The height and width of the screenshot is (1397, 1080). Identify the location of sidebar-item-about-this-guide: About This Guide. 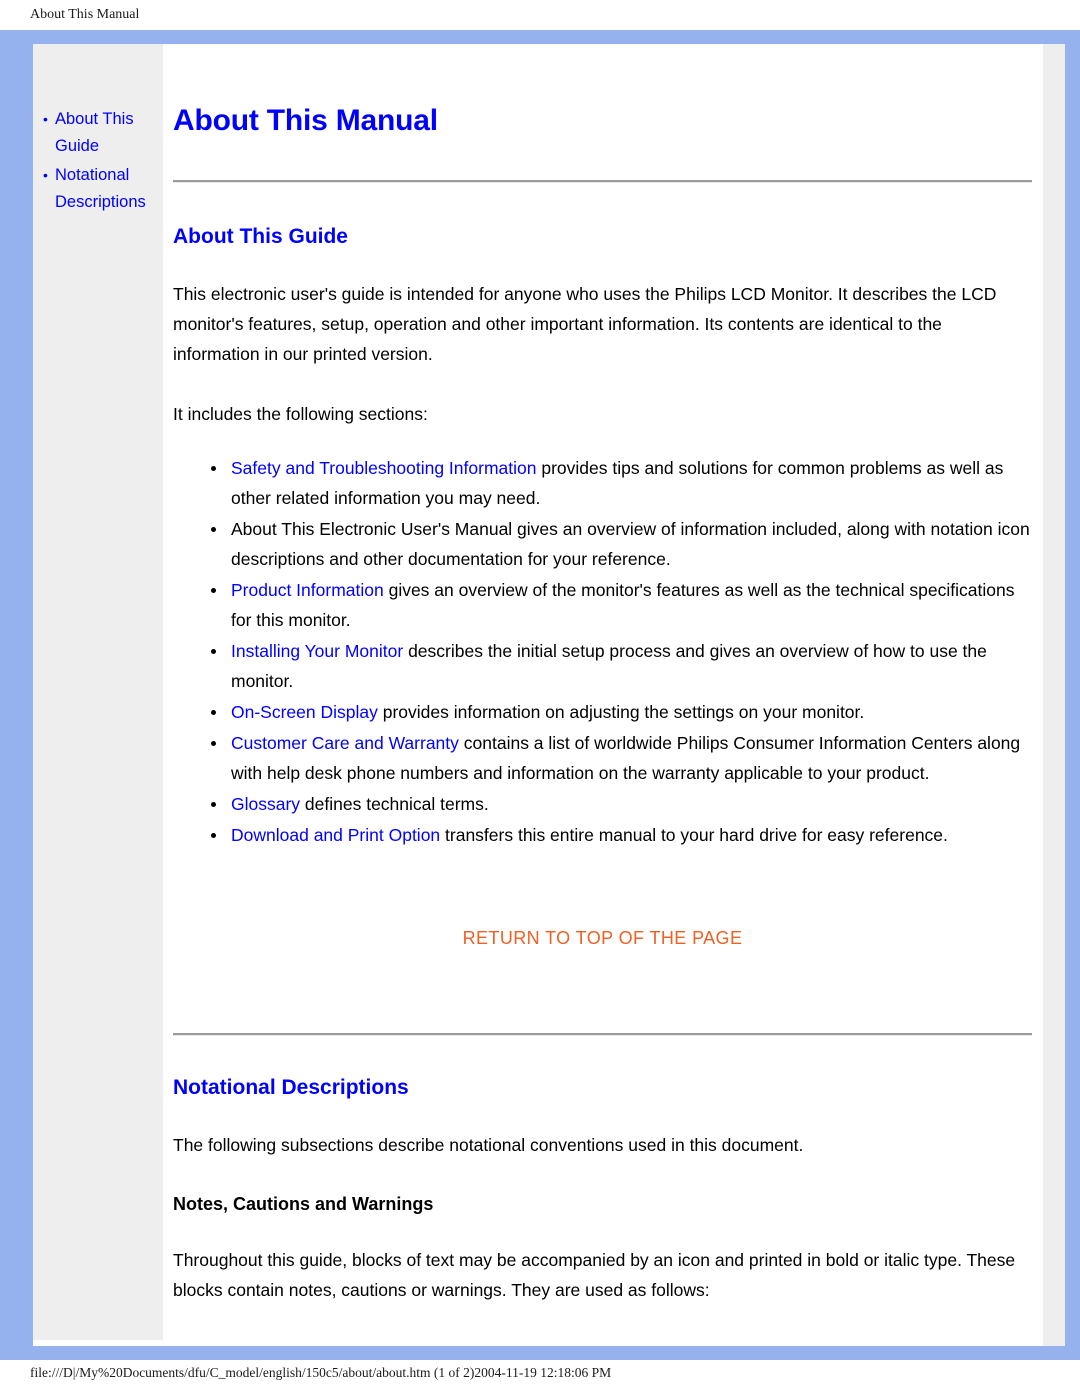
(100, 133).